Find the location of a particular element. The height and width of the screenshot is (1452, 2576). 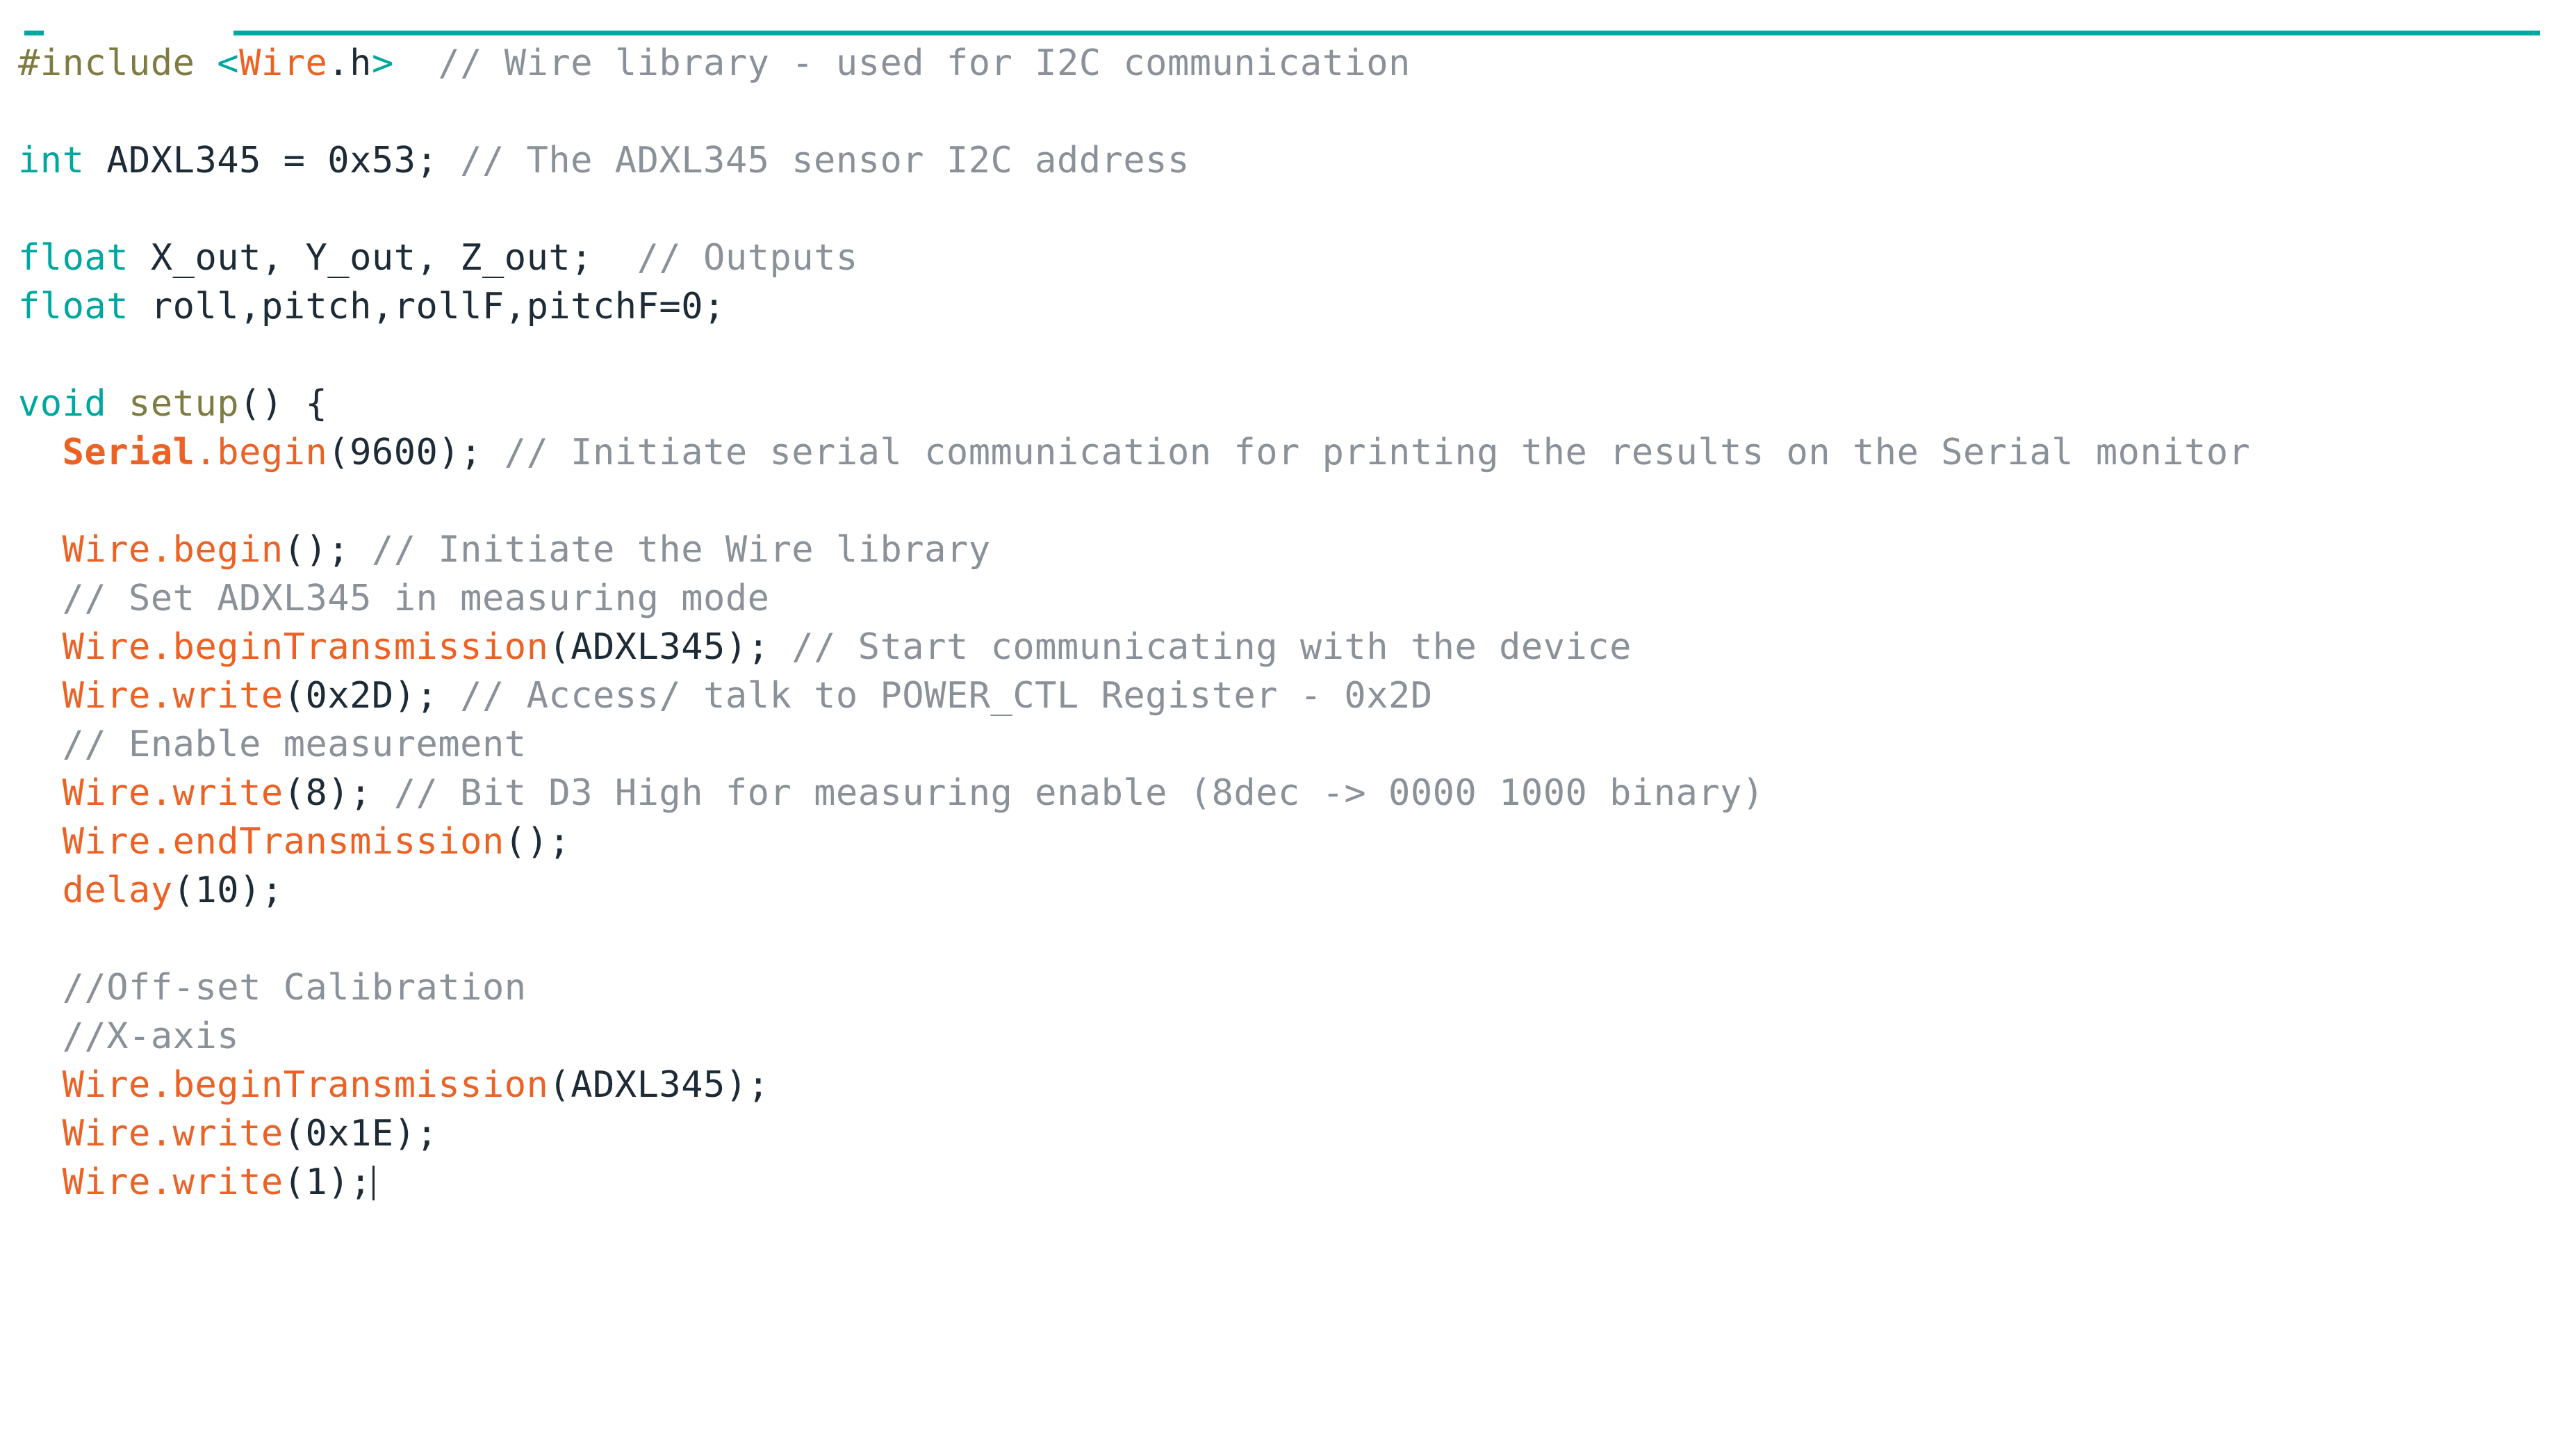

code-token: () { is located at coordinates (283, 404).